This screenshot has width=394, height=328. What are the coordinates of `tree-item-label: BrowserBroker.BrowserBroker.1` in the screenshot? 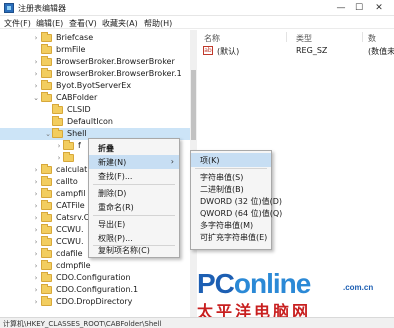 It's located at (119, 73).